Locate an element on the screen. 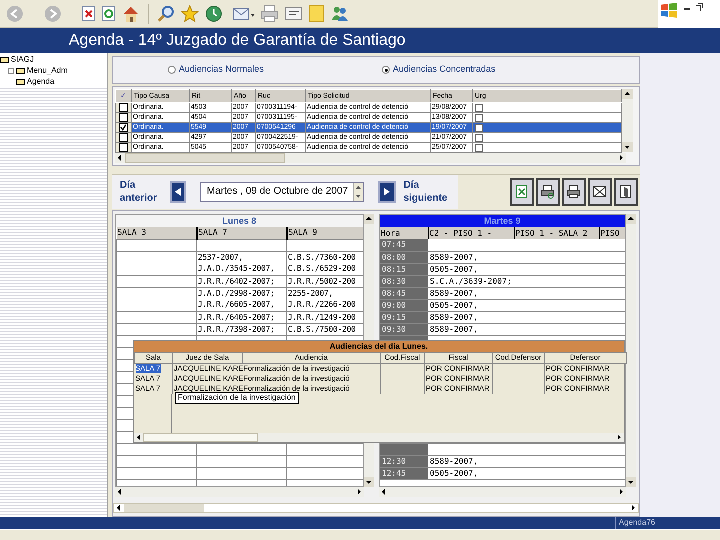 The height and width of the screenshot is (540, 720). tooltip: Formalización de la investigación is located at coordinates (237, 398).